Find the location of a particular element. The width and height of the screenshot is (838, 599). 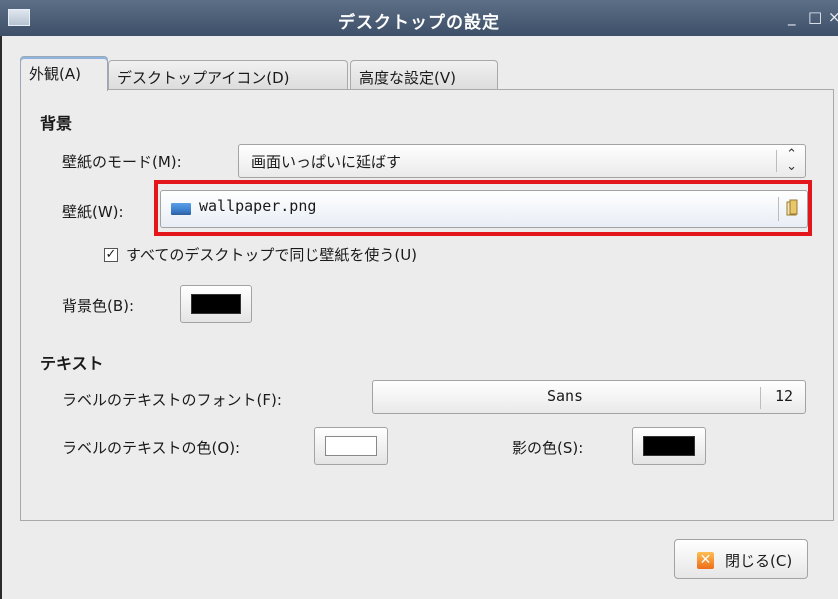

combo-separator is located at coordinates (776, 161).